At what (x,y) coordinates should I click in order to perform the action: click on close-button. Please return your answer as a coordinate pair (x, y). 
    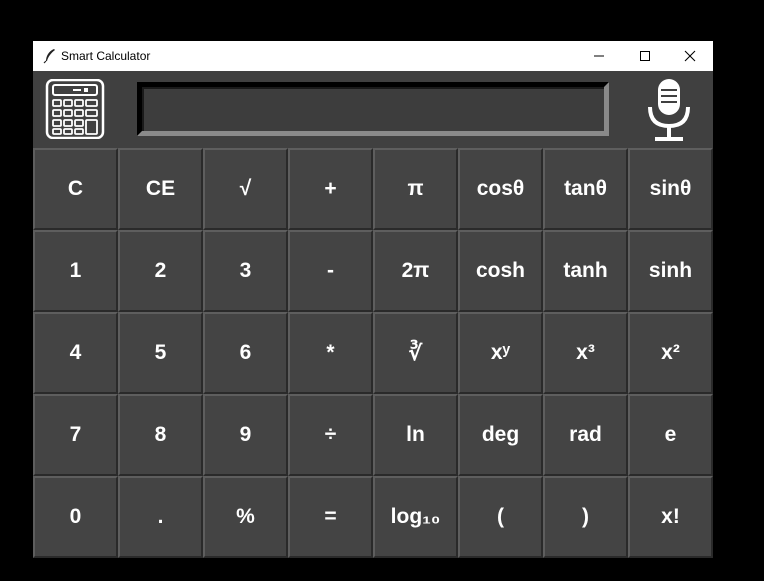
    Looking at the image, I should click on (690, 56).